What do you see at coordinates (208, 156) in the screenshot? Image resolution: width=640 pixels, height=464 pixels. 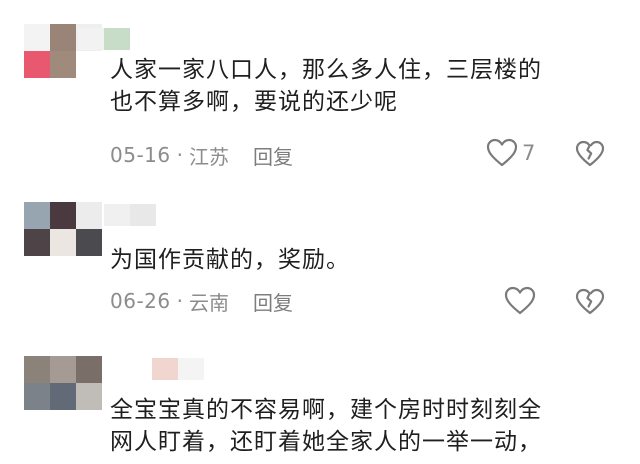 I see `comment-location: 江苏` at bounding box center [208, 156].